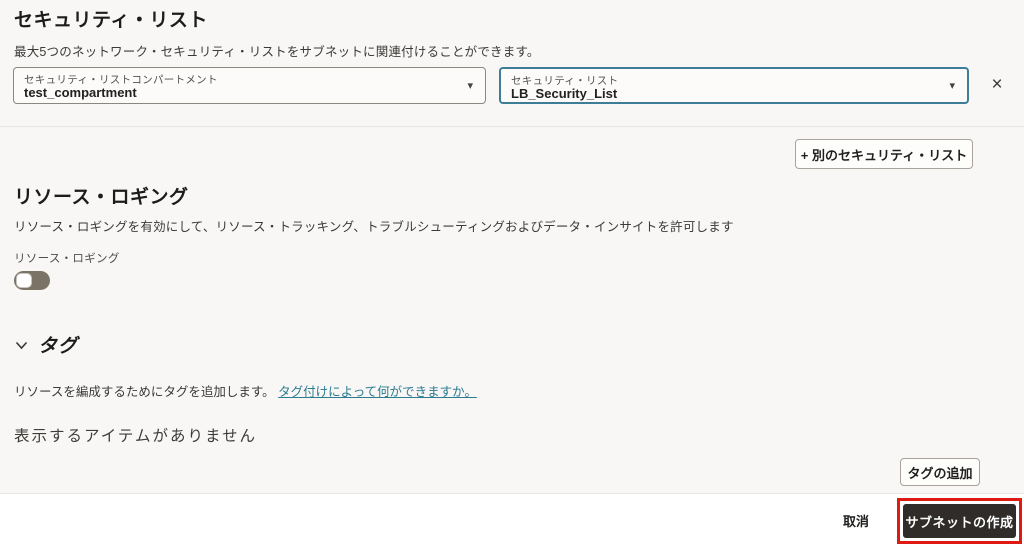 The image size is (1024, 546). Describe the element at coordinates (512, 519) in the screenshot. I see `footer-bar` at that location.